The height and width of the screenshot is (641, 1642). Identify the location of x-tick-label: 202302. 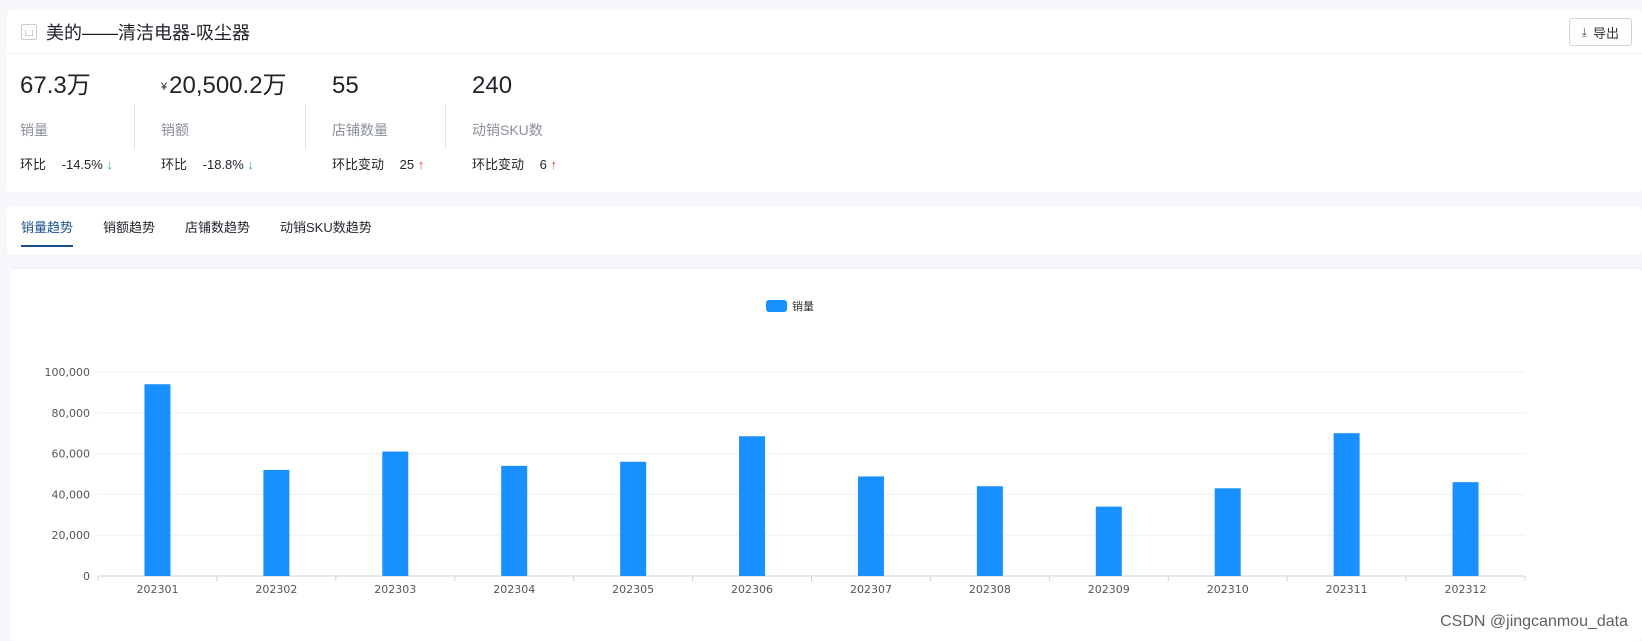
(276, 589).